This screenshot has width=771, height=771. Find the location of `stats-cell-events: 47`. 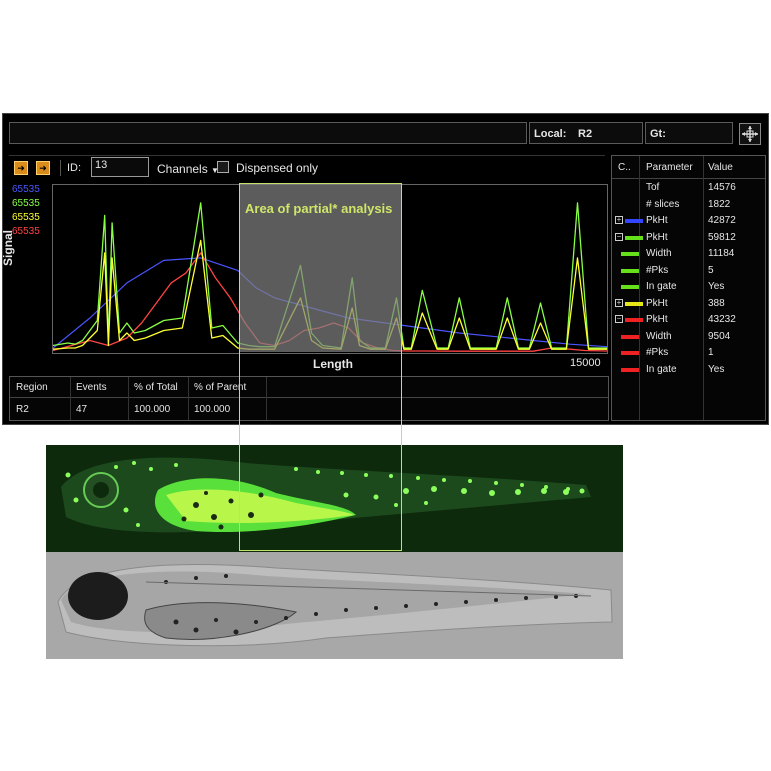

stats-cell-events: 47 is located at coordinates (82, 409).